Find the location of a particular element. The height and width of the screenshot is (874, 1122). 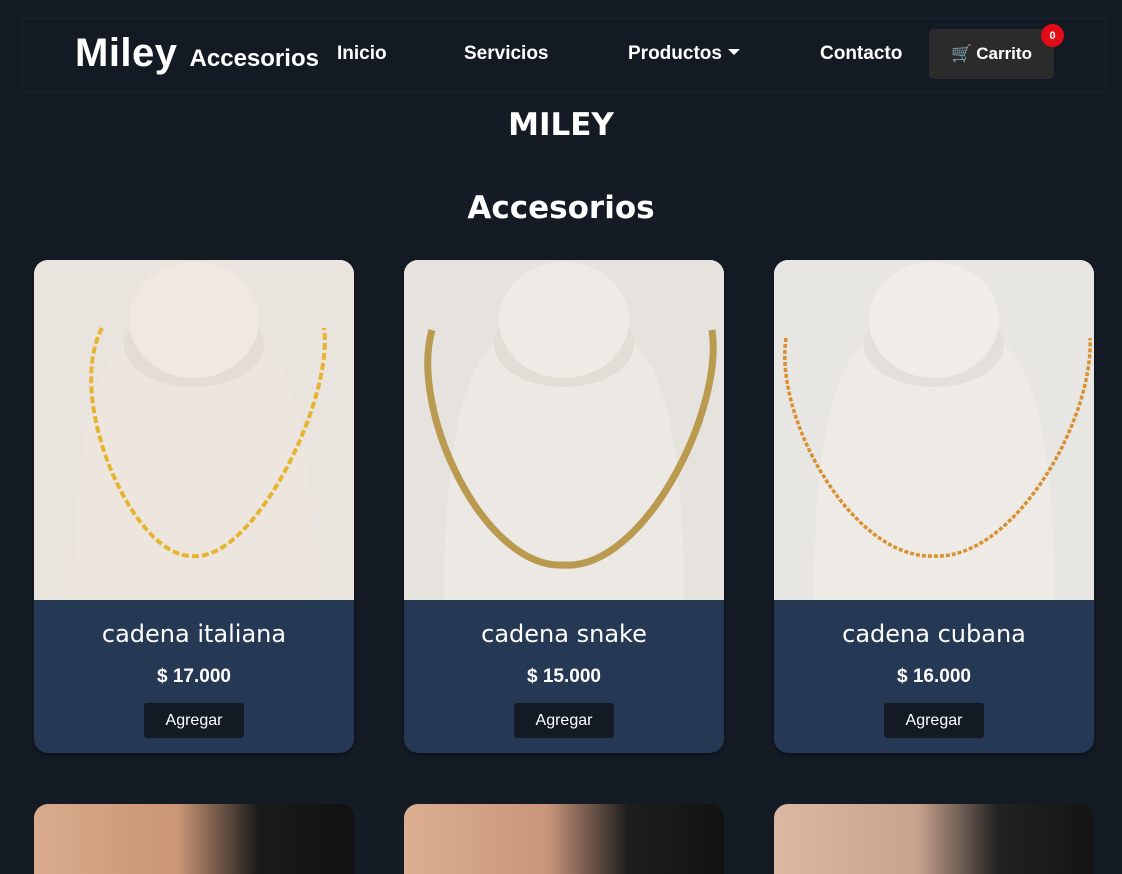

cart-count-badge: 0 is located at coordinates (1052, 35).